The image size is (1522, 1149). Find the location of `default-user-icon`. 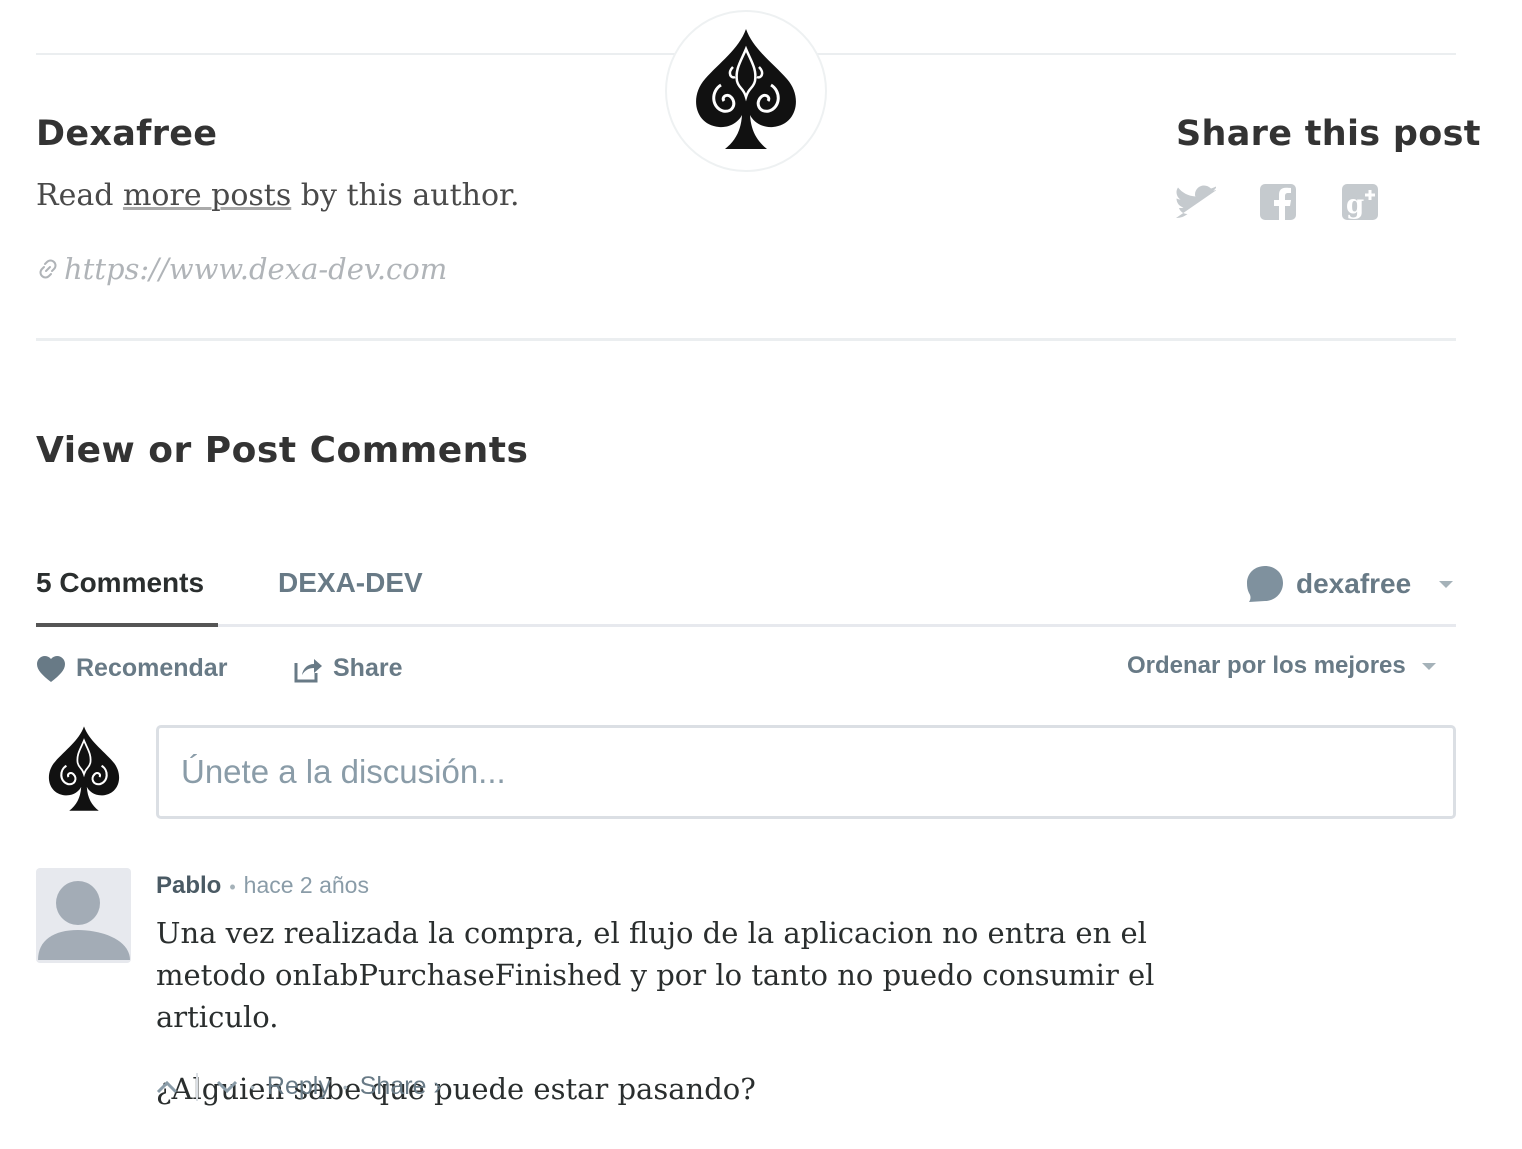

default-user-icon is located at coordinates (84, 920).